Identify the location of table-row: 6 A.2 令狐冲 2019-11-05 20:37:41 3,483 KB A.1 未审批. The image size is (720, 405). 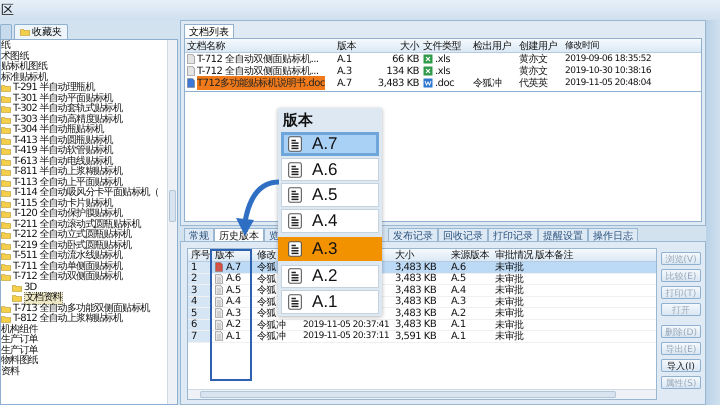
(422, 325).